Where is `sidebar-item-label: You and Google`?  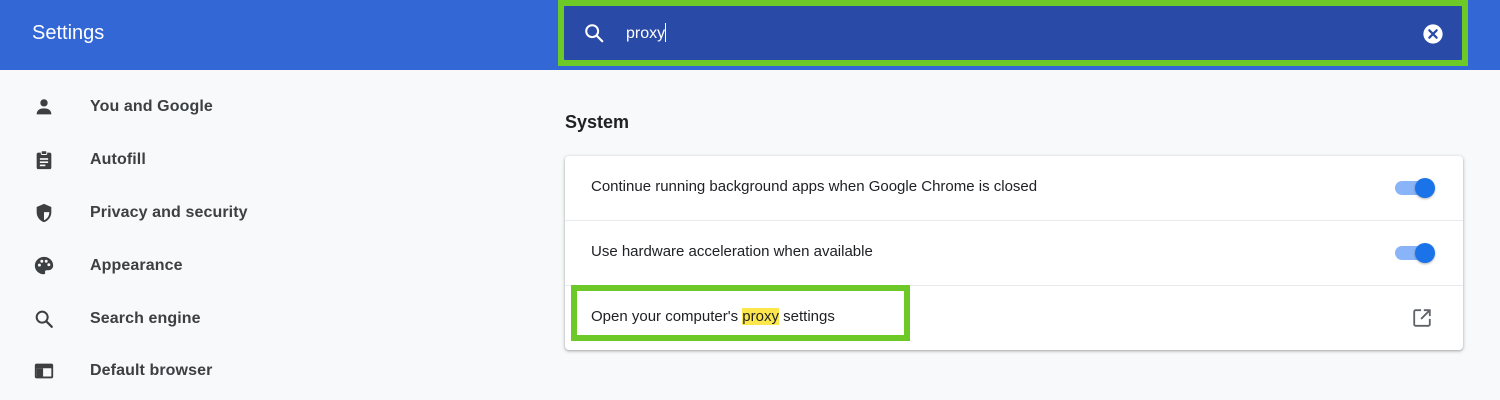 sidebar-item-label: You and Google is located at coordinates (151, 106).